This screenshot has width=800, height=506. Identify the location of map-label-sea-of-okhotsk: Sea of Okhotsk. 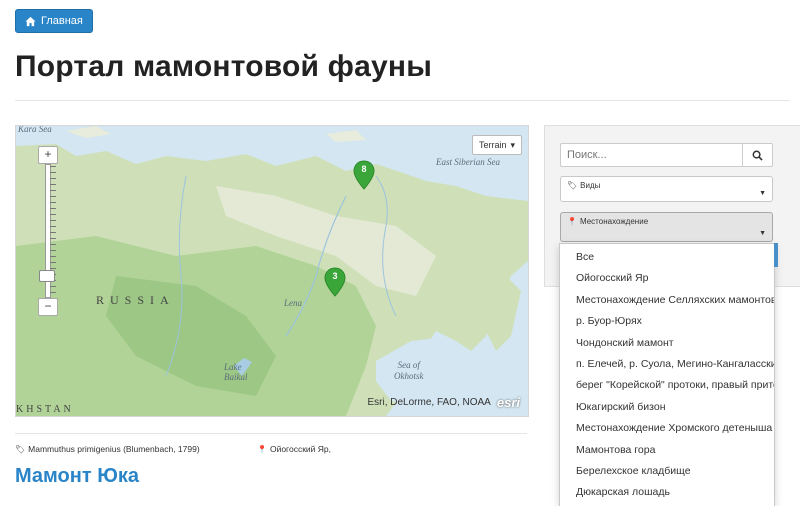
(409, 370).